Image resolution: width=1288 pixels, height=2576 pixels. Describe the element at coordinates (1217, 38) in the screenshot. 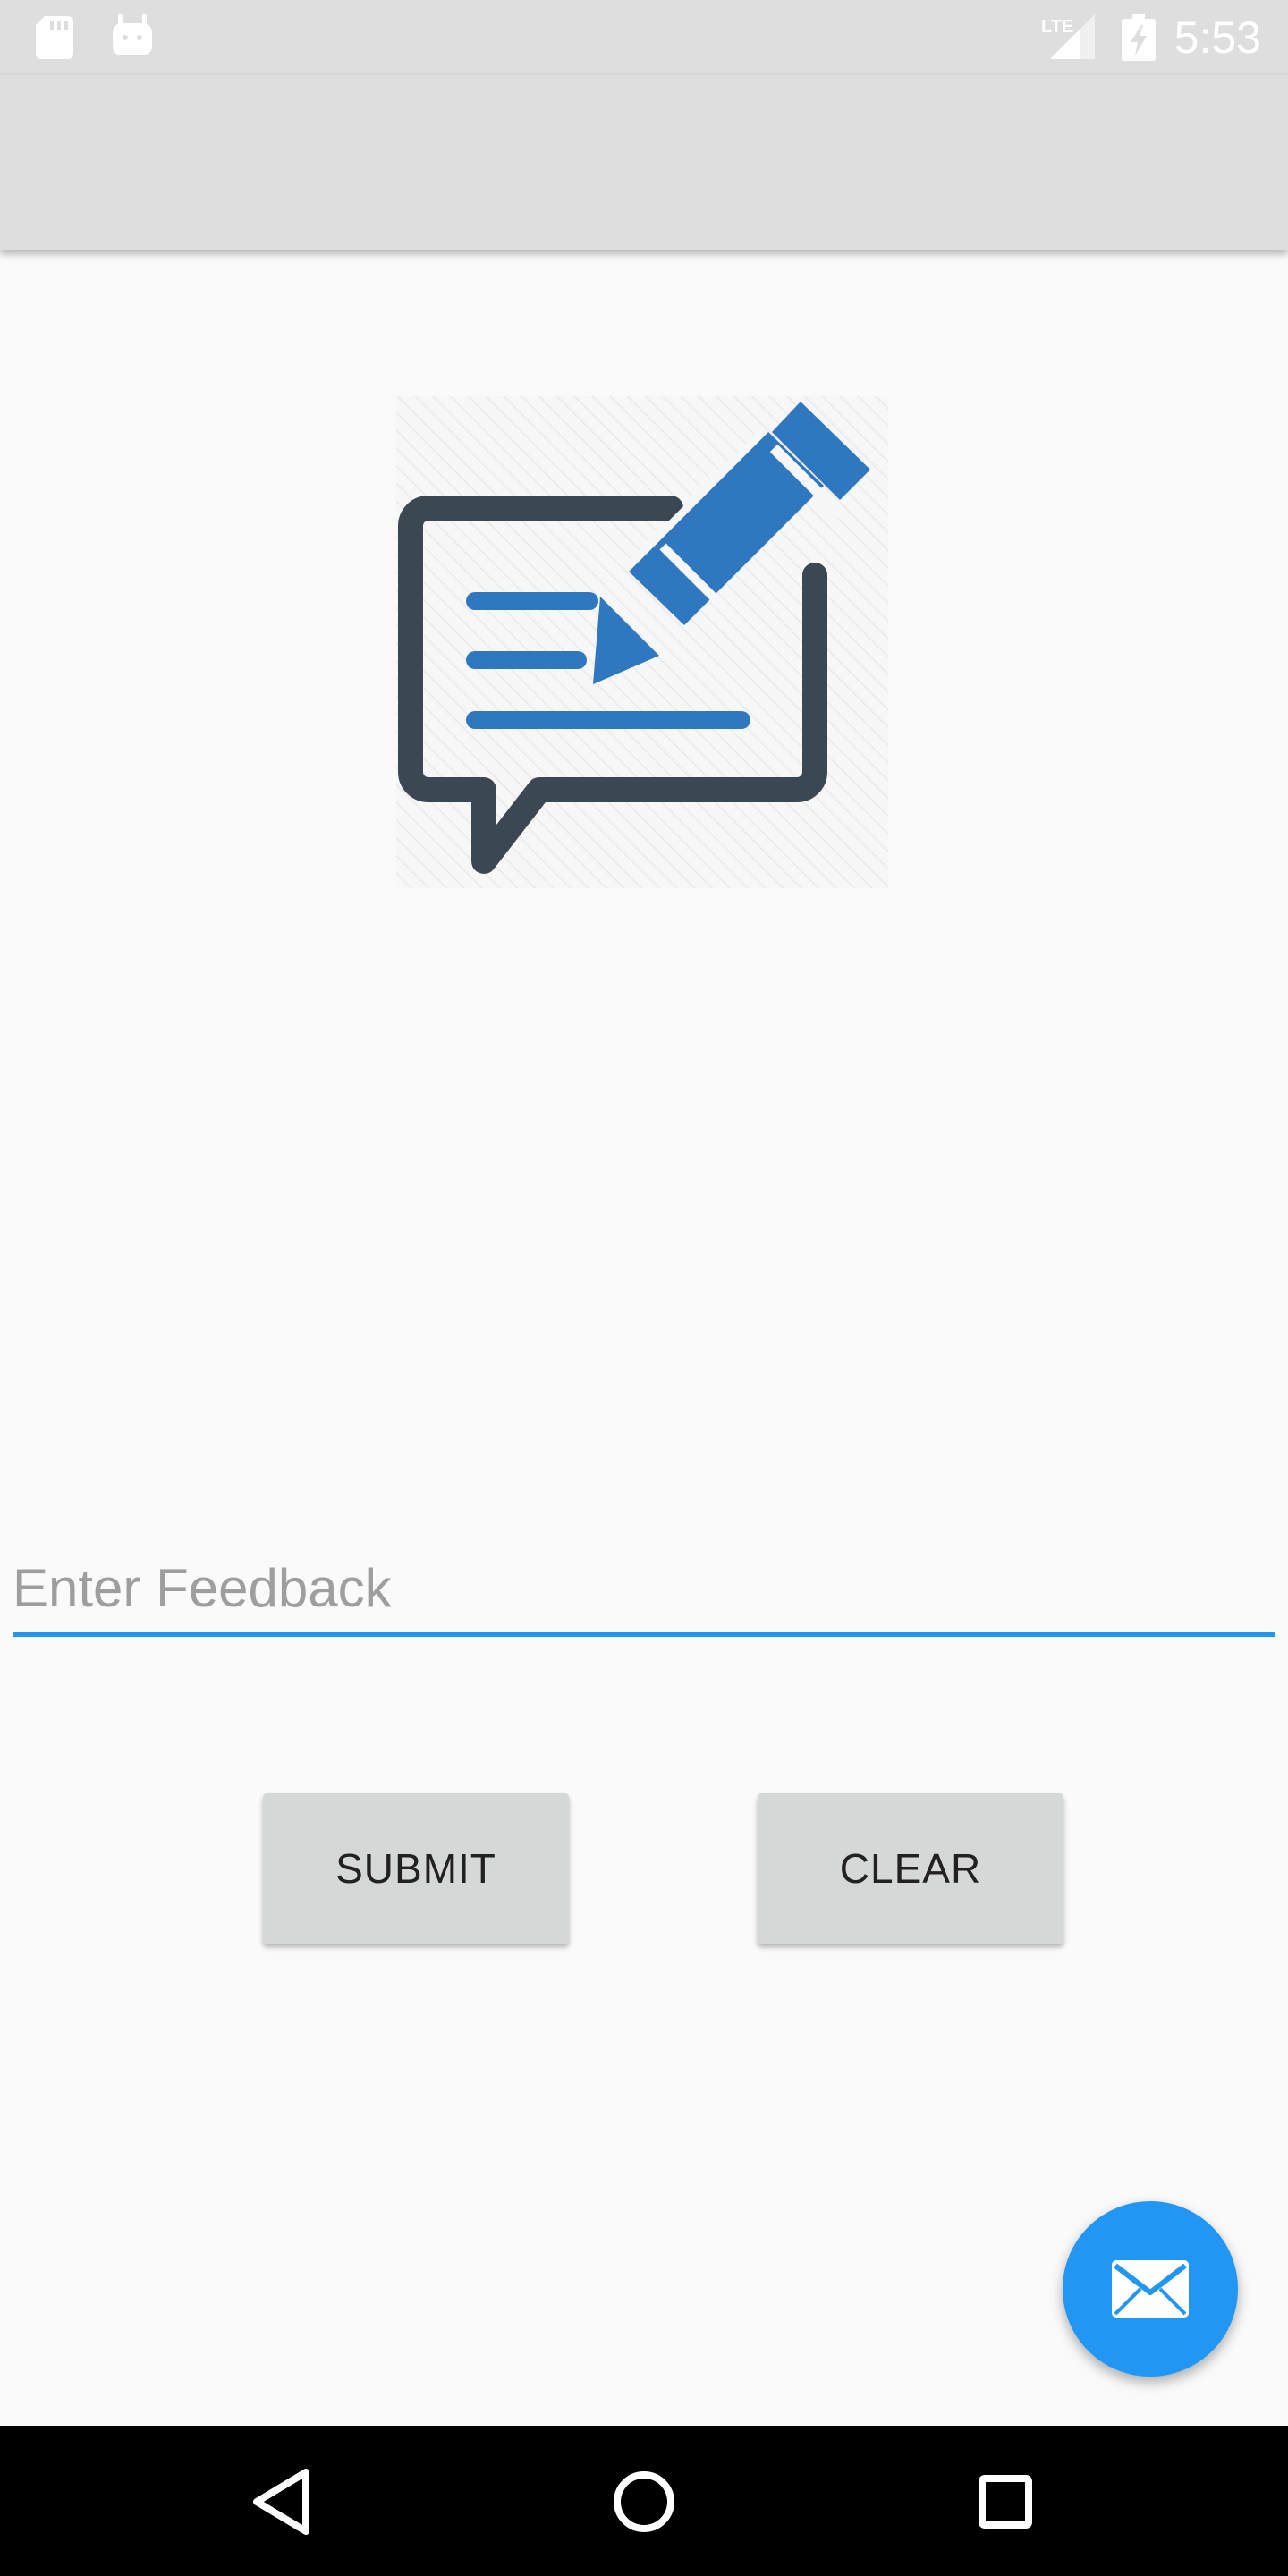

I see `status-clock: 5:53` at that location.